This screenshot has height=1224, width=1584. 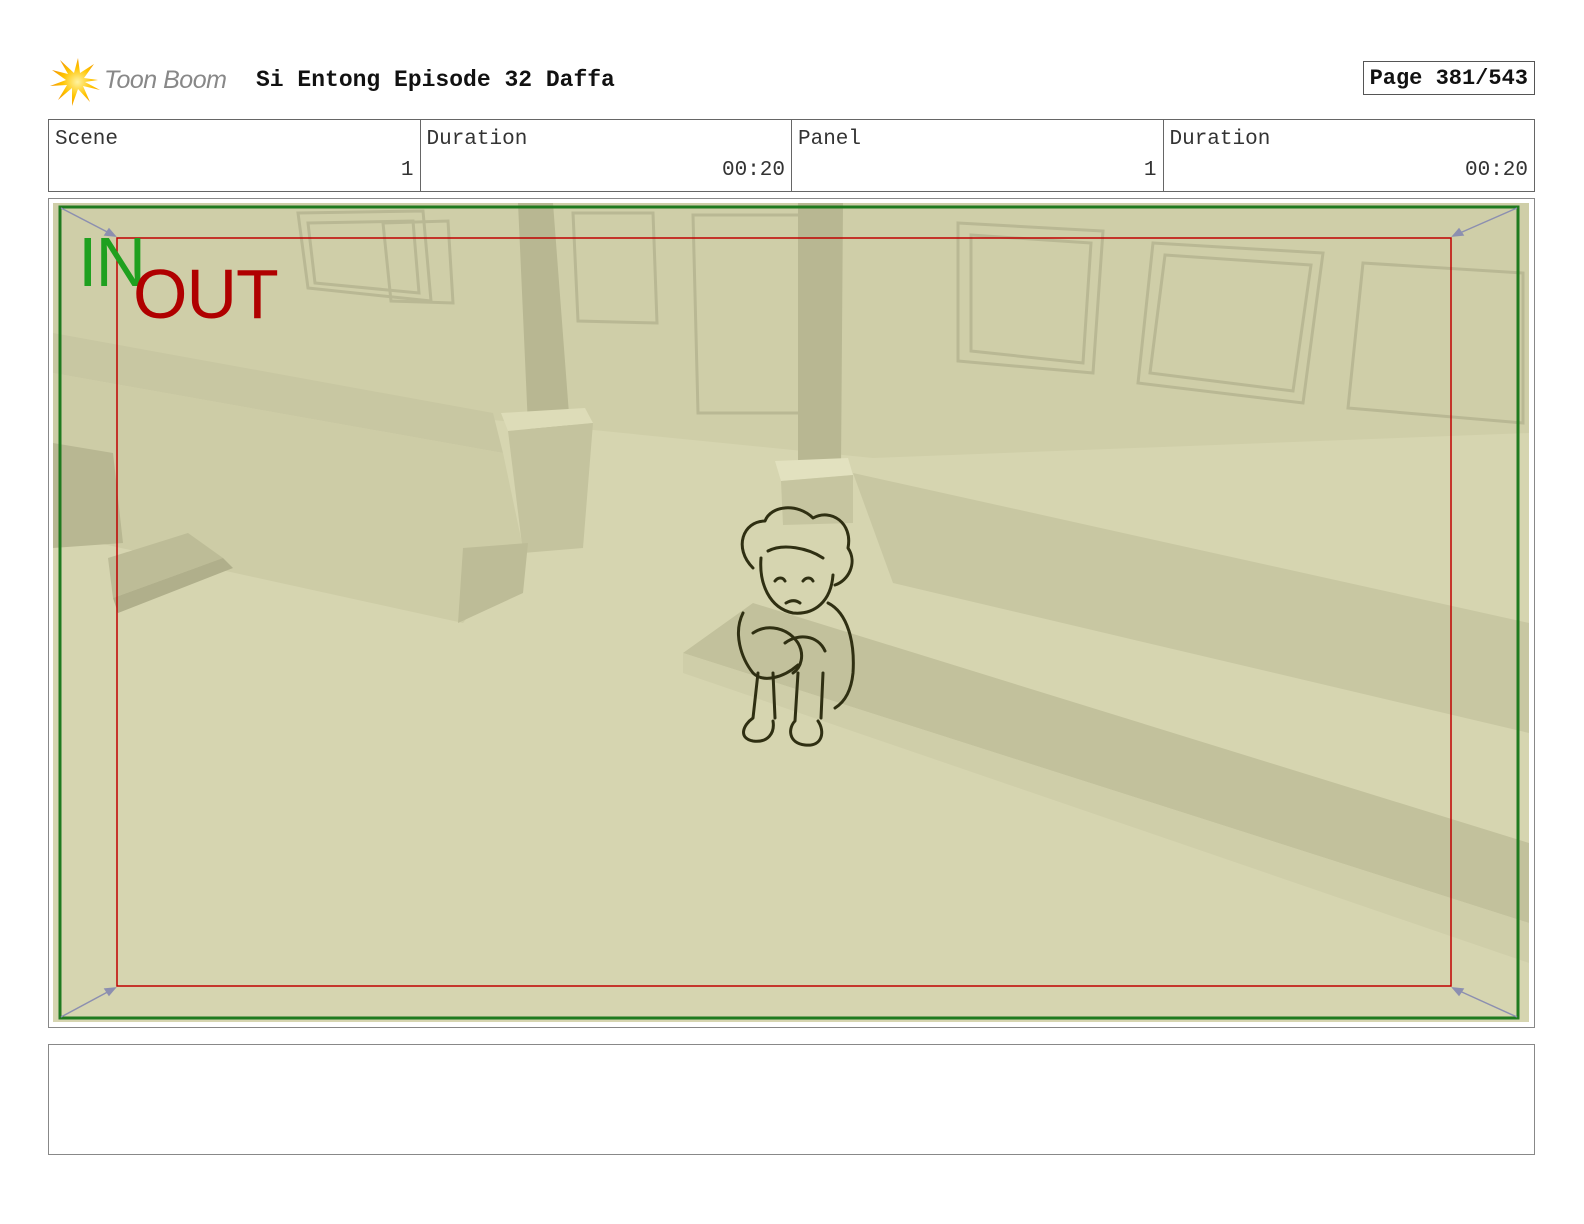 What do you see at coordinates (477, 139) in the screenshot?
I see `scene-duration-label: Duration` at bounding box center [477, 139].